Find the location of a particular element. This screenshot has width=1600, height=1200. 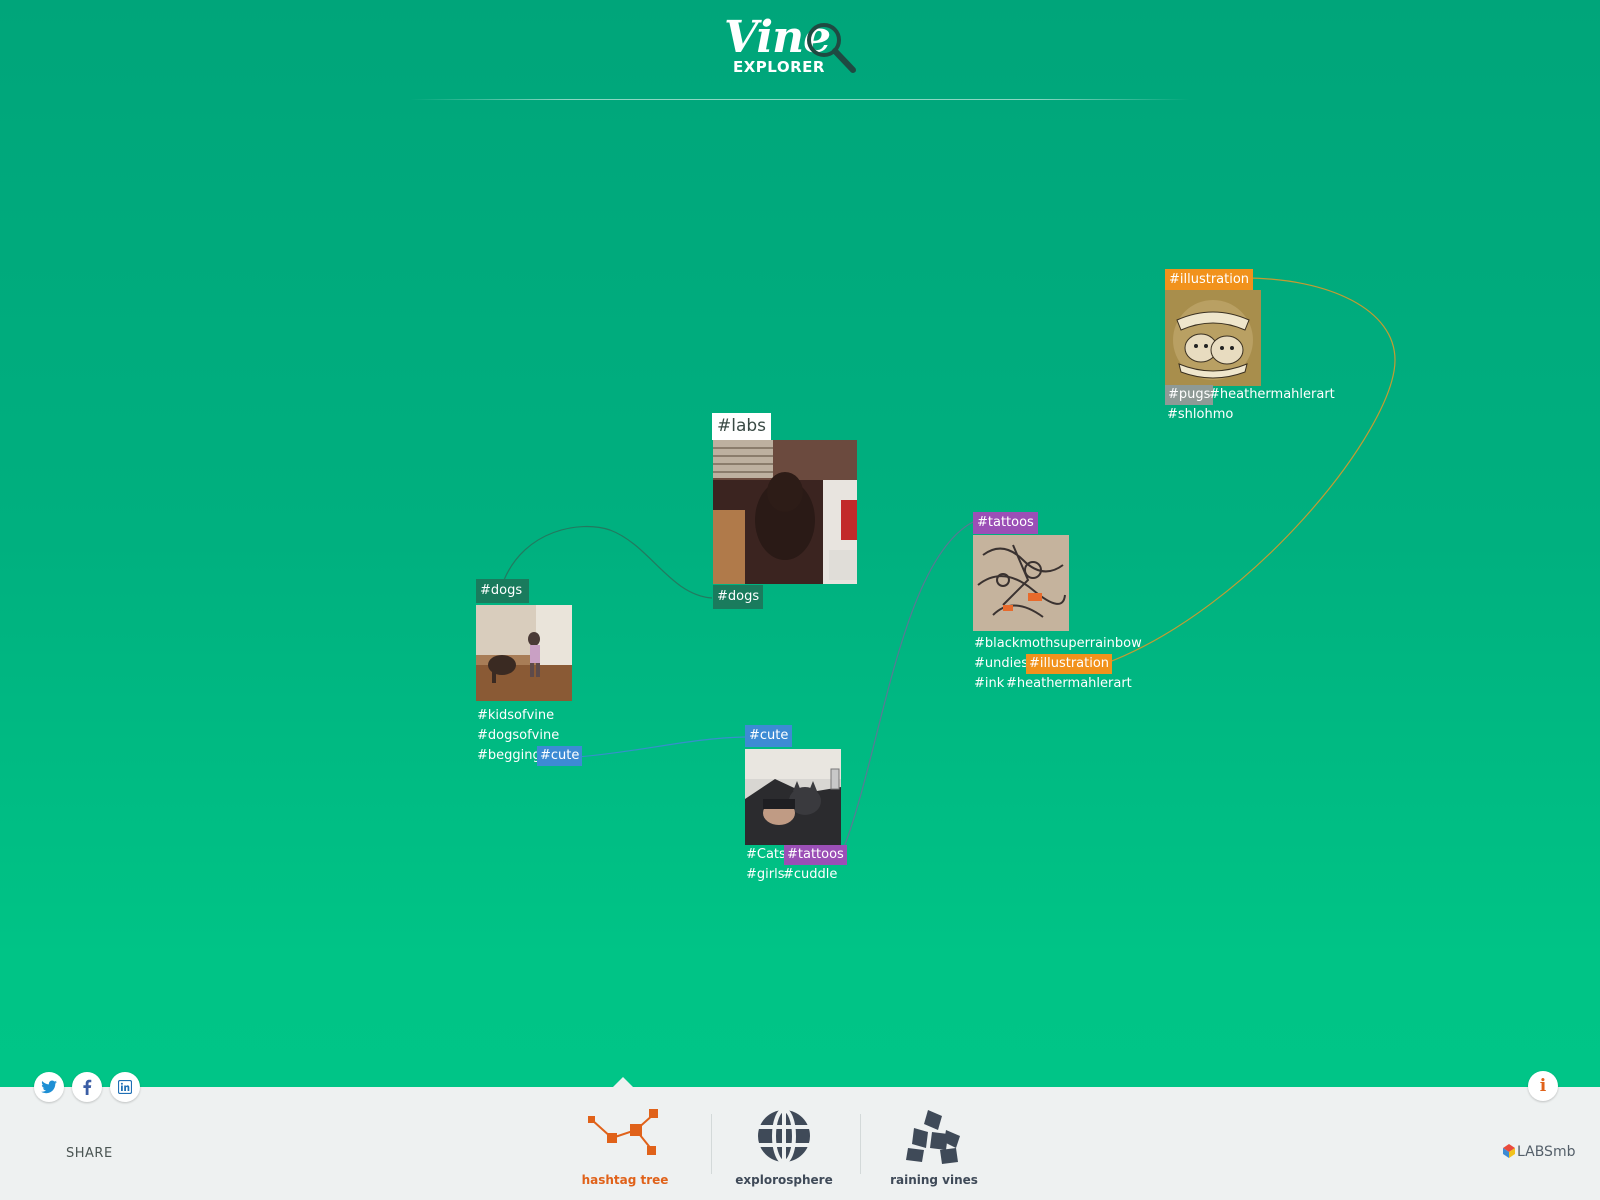

labsmb-logo-icon is located at coordinates (1509, 1151).